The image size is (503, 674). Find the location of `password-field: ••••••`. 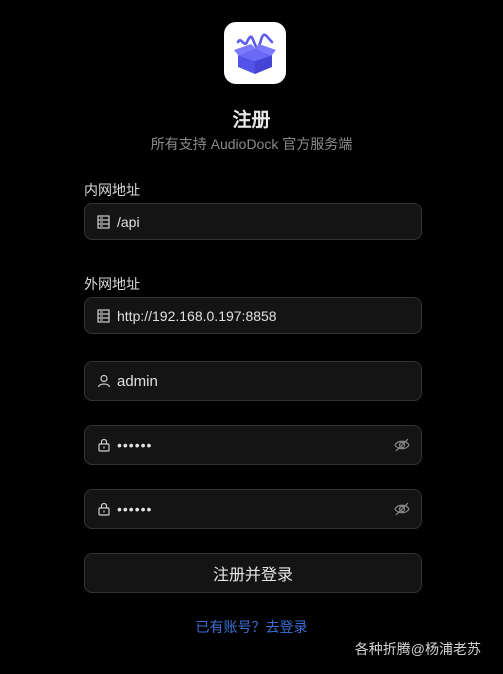

password-field: •••••• is located at coordinates (253, 445).